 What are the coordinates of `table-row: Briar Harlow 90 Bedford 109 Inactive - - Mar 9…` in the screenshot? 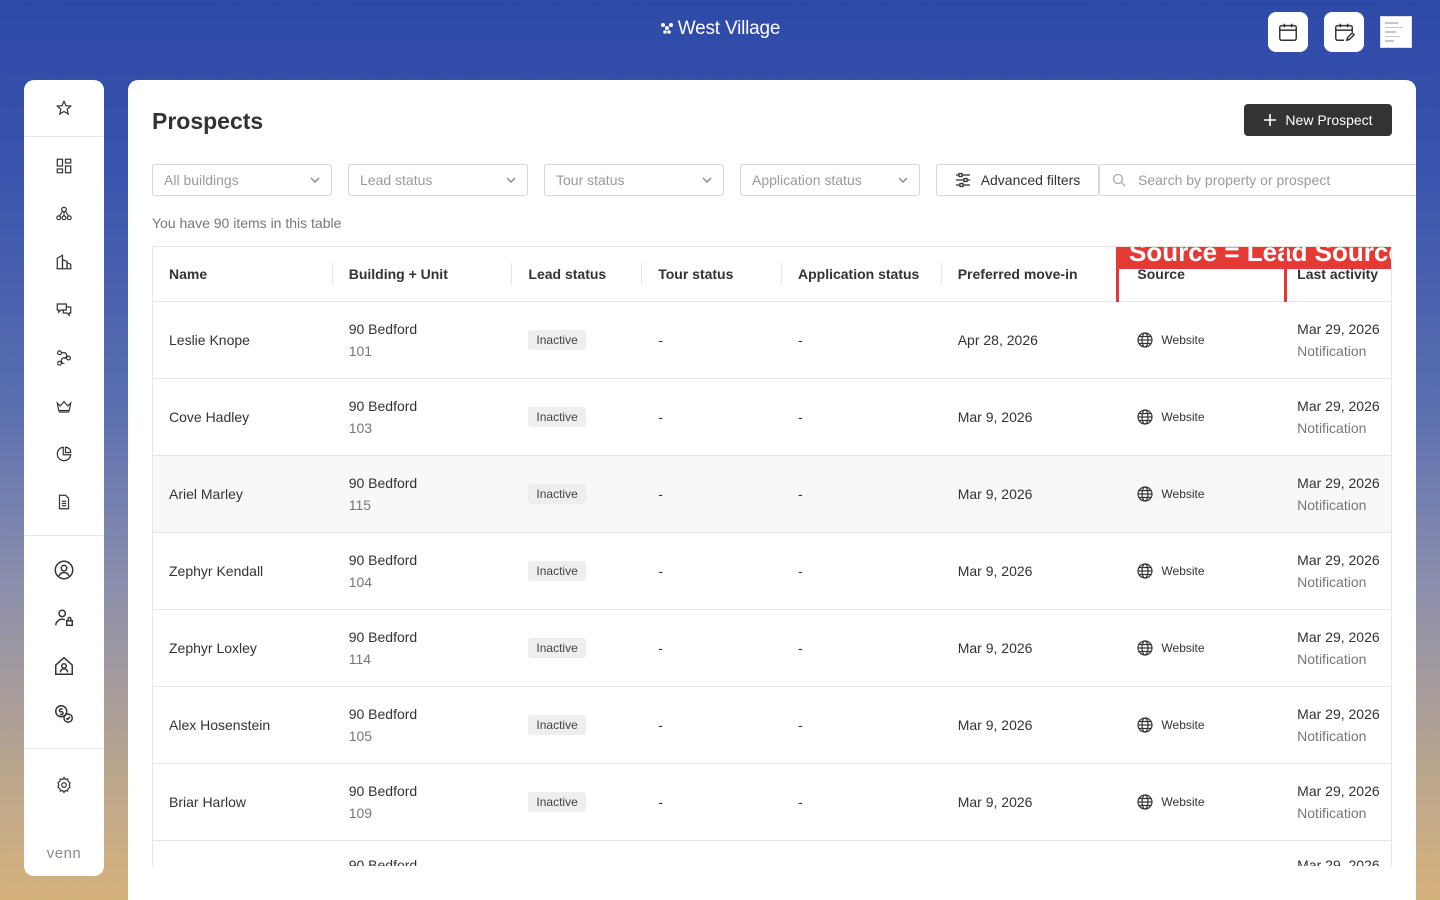 It's located at (772, 802).